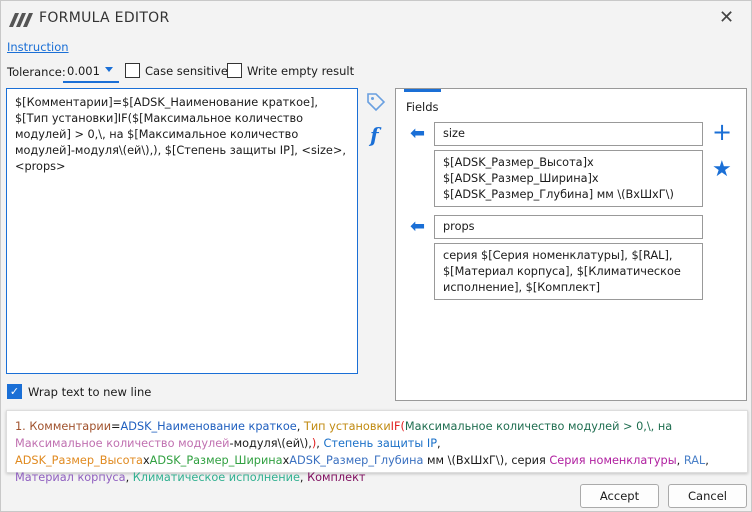 The width and height of the screenshot is (752, 512). I want to click on close-icon: ✕, so click(726, 17).